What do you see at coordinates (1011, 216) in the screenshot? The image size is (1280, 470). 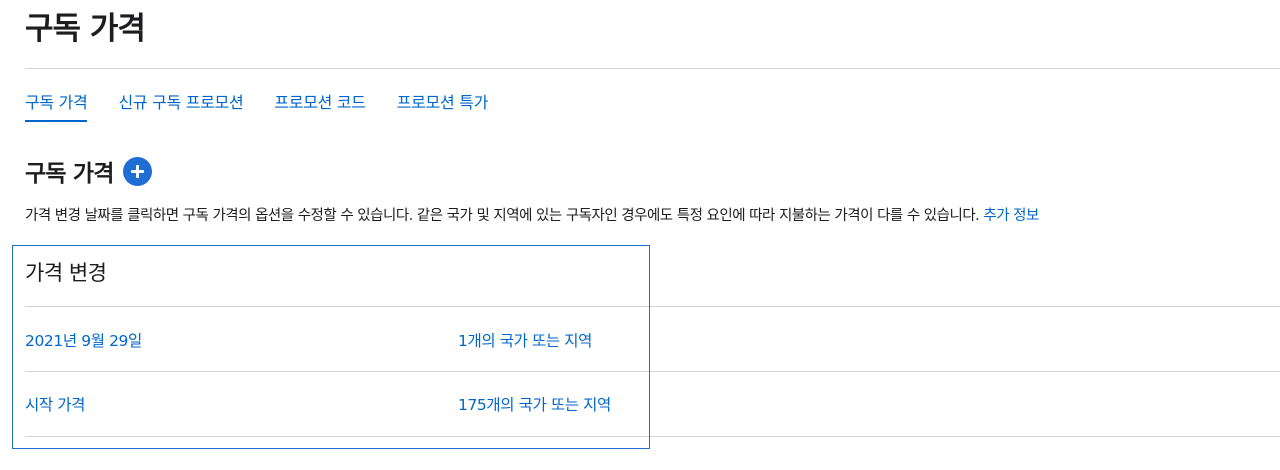 I see `learn-more-link: 추가 정보` at bounding box center [1011, 216].